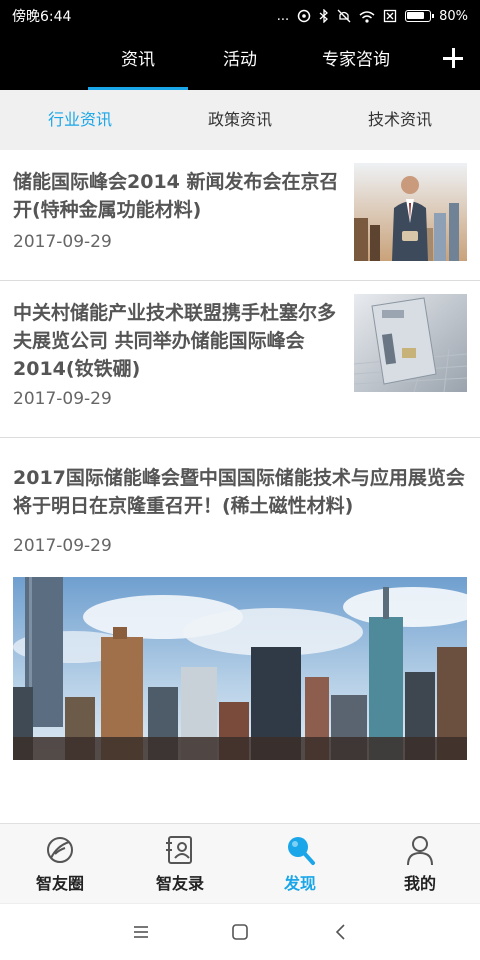 This screenshot has height=960, width=480. Describe the element at coordinates (80, 120) in the screenshot. I see `subtab-industry-news: 行业资讯` at that location.